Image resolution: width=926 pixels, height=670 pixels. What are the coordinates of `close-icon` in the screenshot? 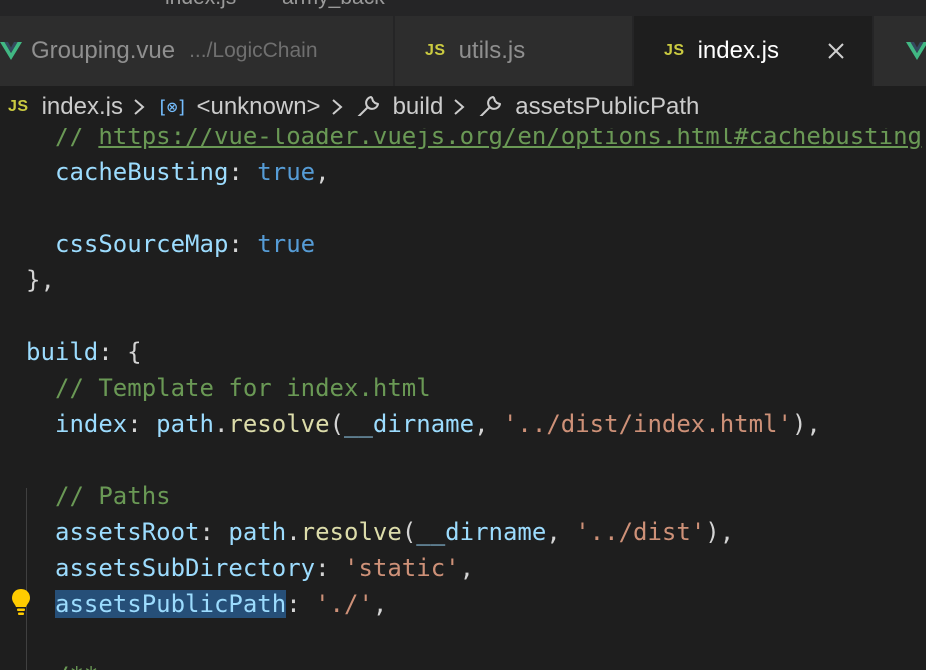 It's located at (836, 51).